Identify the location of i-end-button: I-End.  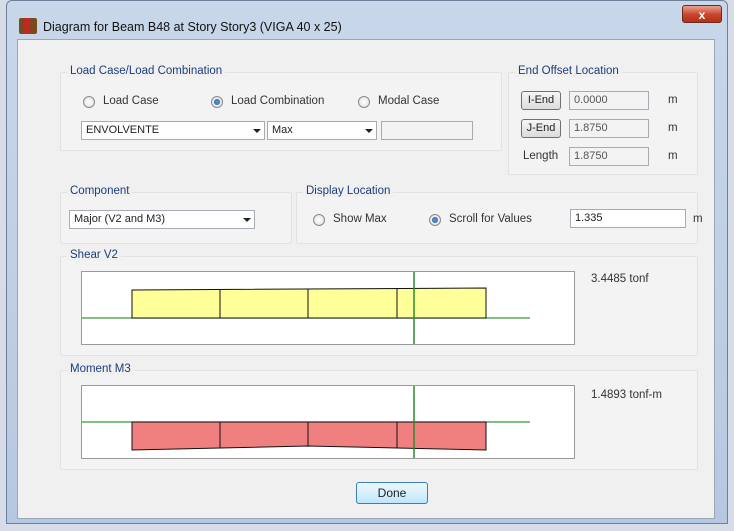
(541, 100).